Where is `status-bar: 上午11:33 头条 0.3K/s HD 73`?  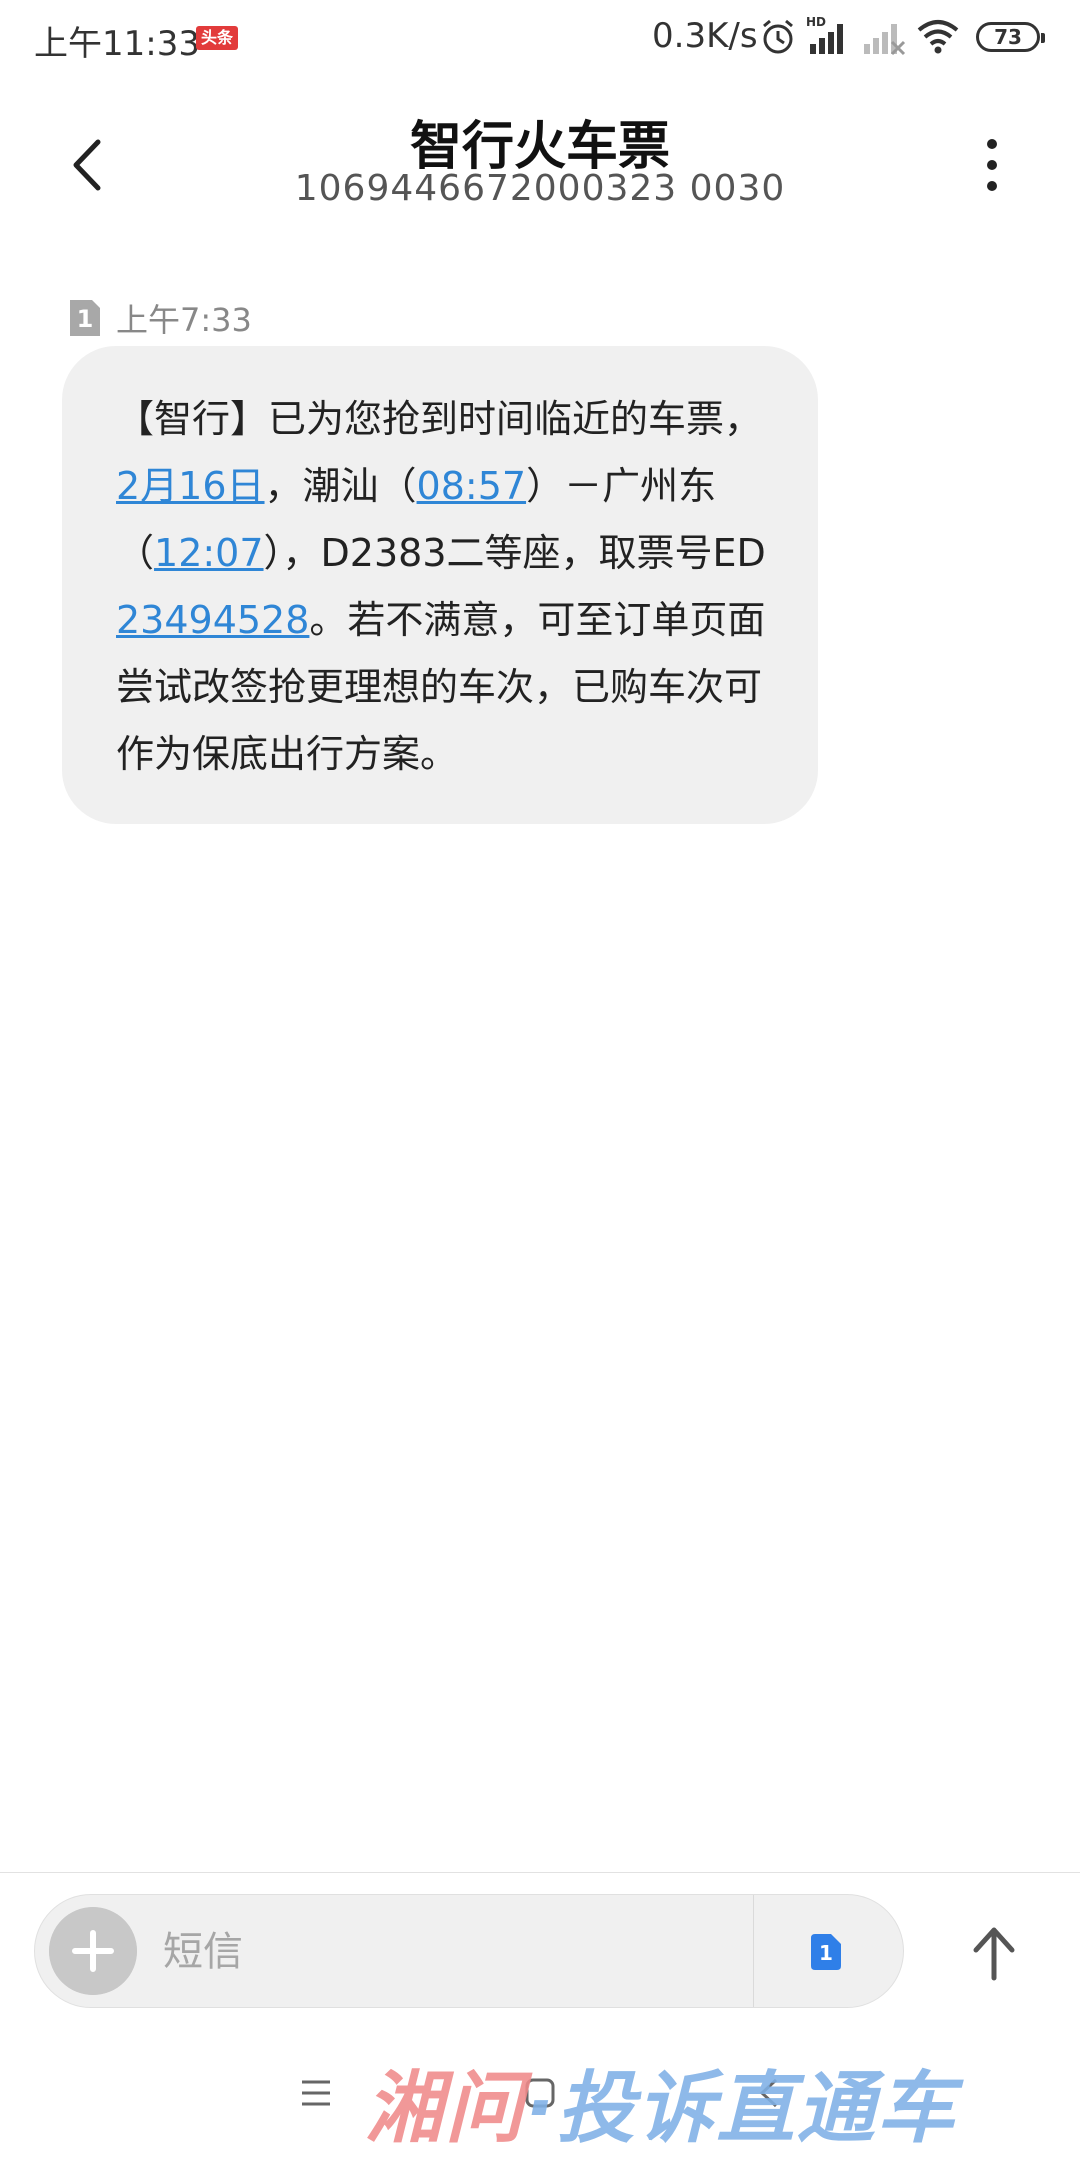 status-bar: 上午11:33 头条 0.3K/s HD 73 is located at coordinates (540, 39).